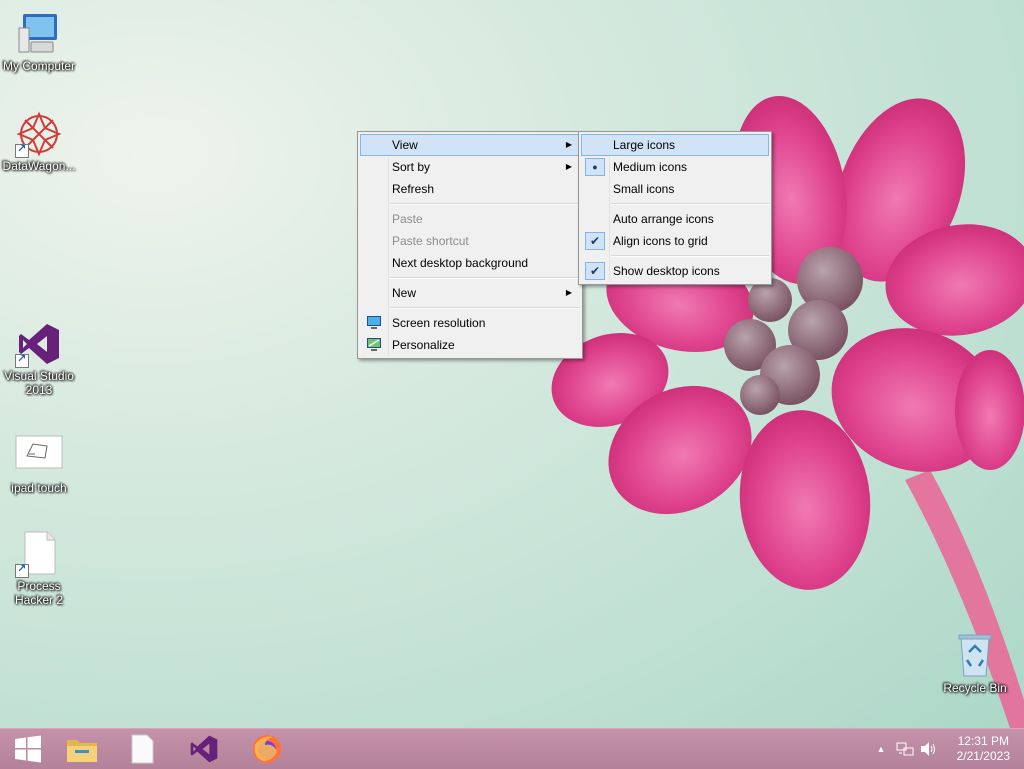 This screenshot has width=1024, height=769. I want to click on menu-item-align-icons-to-grid: ✔ Align icons to grid, so click(675, 241).